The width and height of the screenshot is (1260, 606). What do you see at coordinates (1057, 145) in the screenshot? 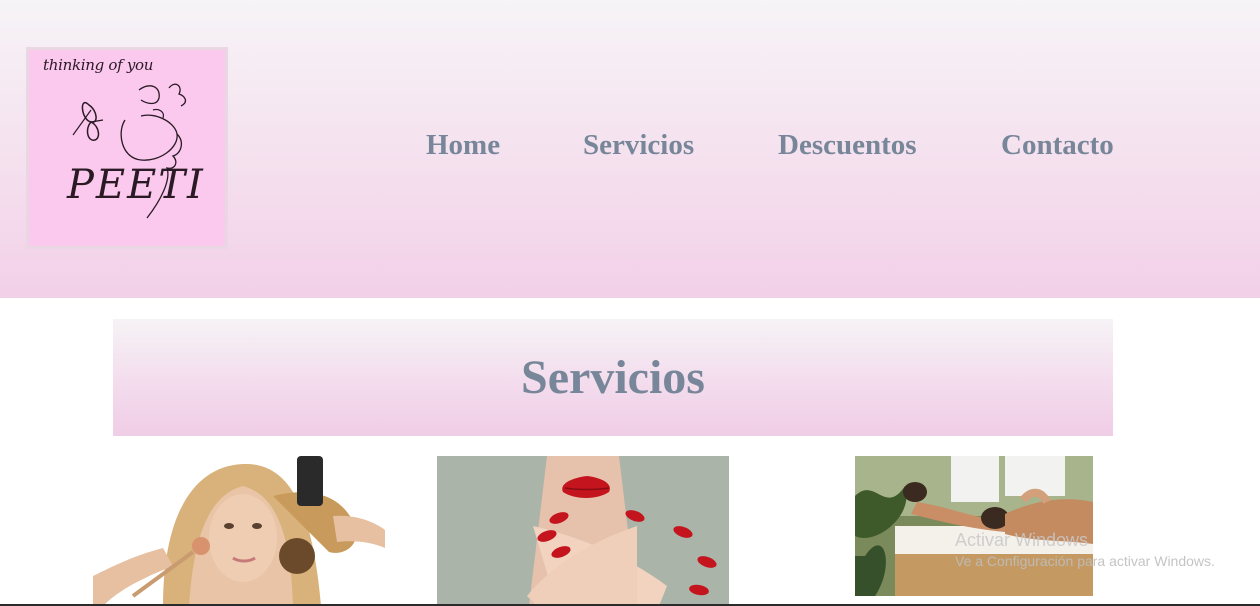
I see `nav-link-contacto: Contacto` at bounding box center [1057, 145].